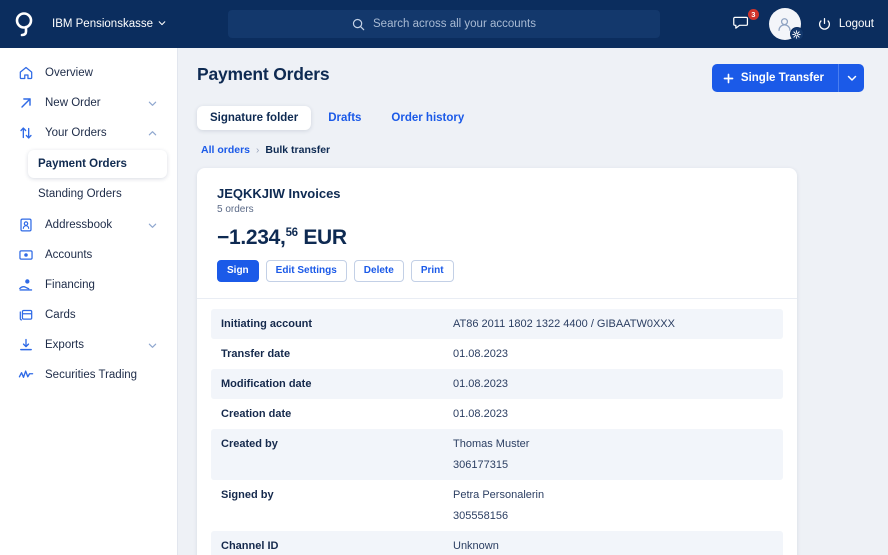  Describe the element at coordinates (497, 238) in the screenshot. I see `order-amount: −1.234,56 EUR` at that location.